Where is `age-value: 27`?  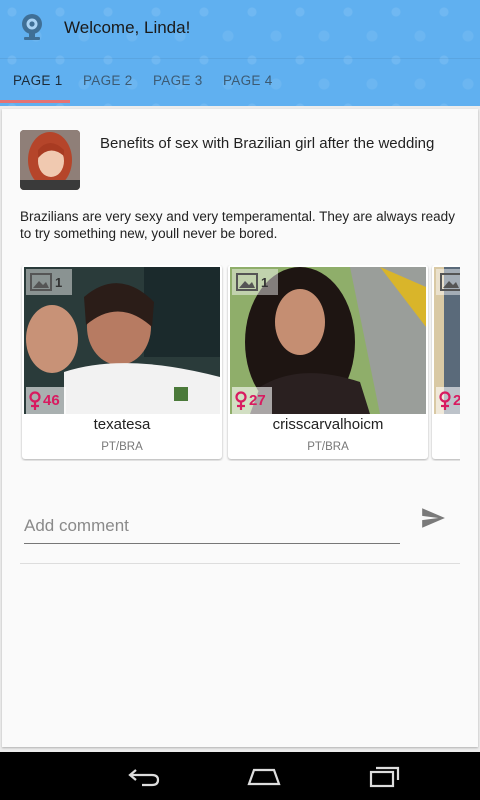 age-value: 27 is located at coordinates (257, 400).